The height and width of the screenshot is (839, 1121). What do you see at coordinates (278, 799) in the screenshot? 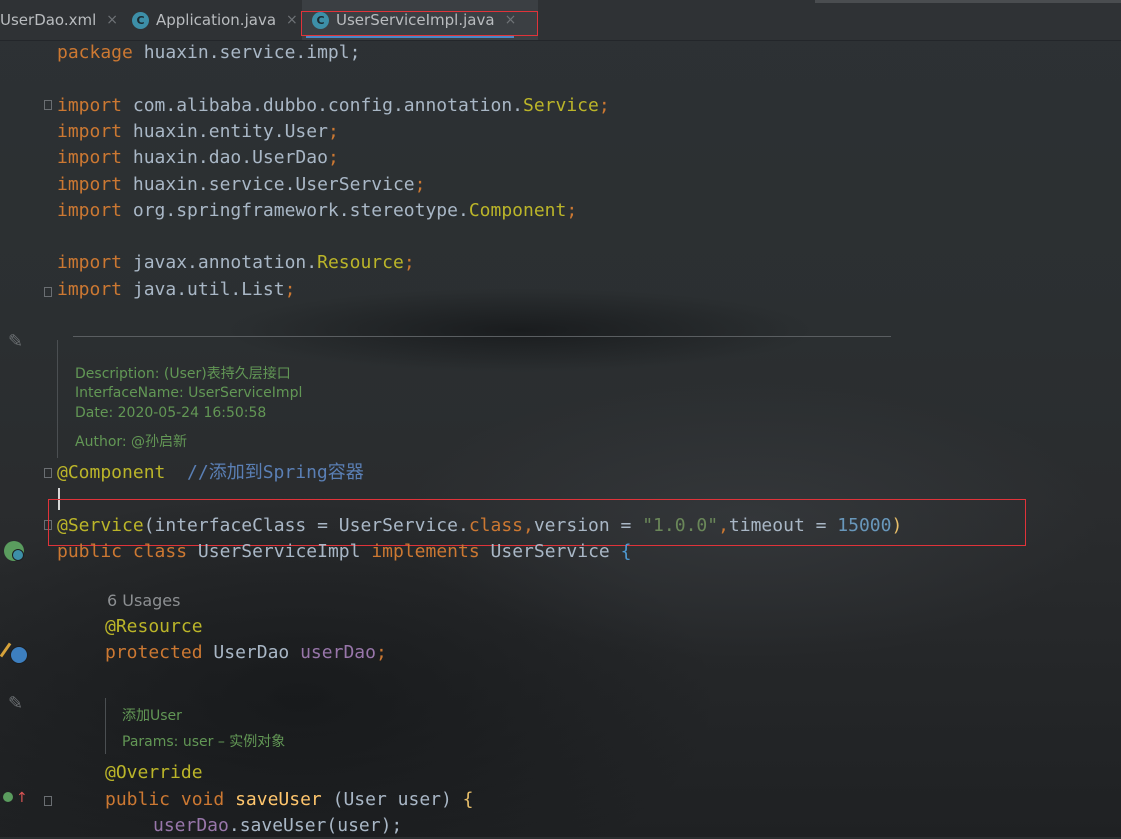
I see `method-name: saveUser` at bounding box center [278, 799].